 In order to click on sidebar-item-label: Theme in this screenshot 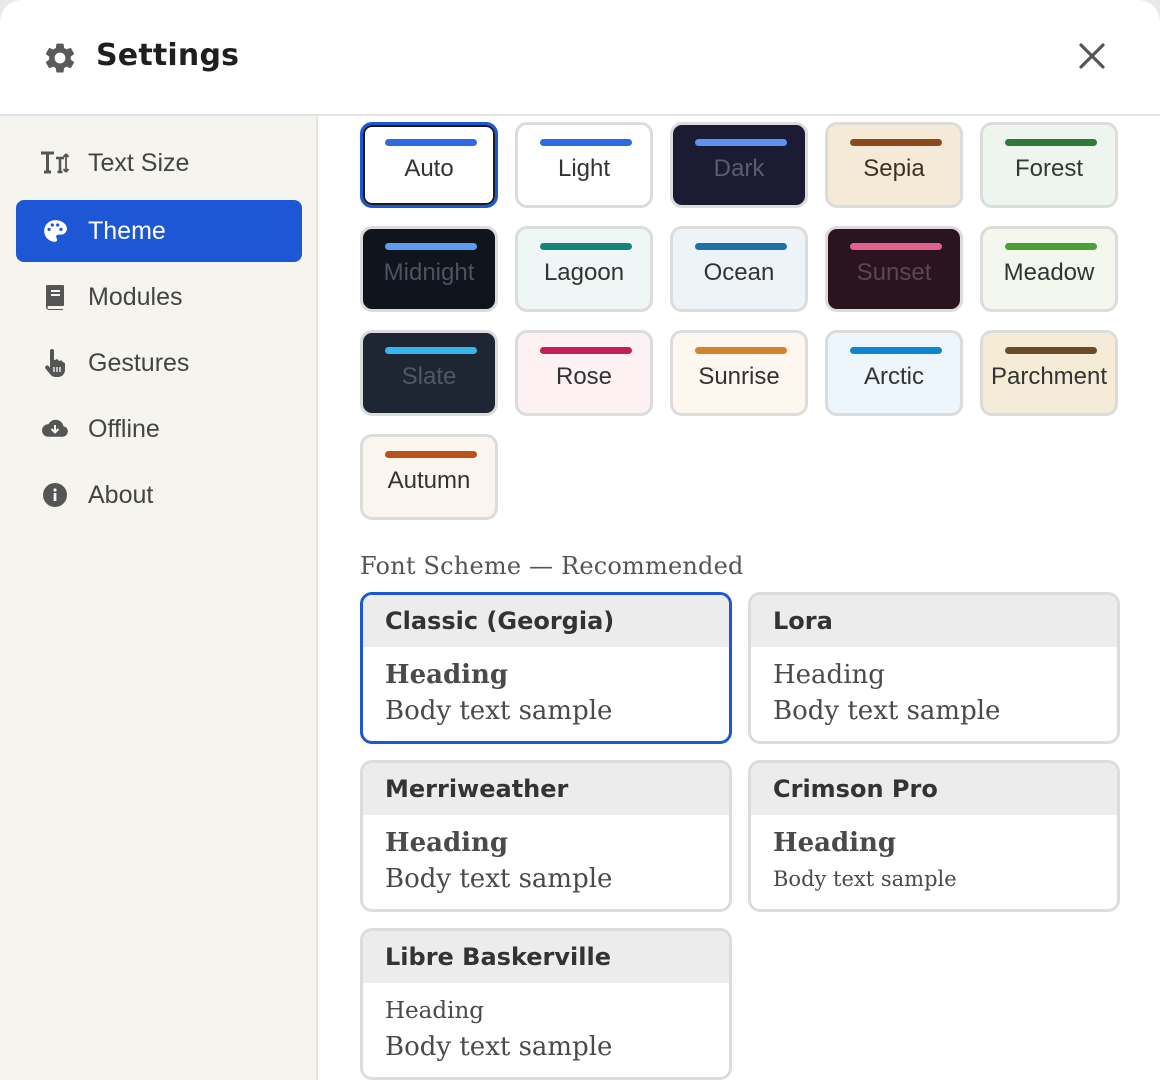, I will do `click(127, 230)`.